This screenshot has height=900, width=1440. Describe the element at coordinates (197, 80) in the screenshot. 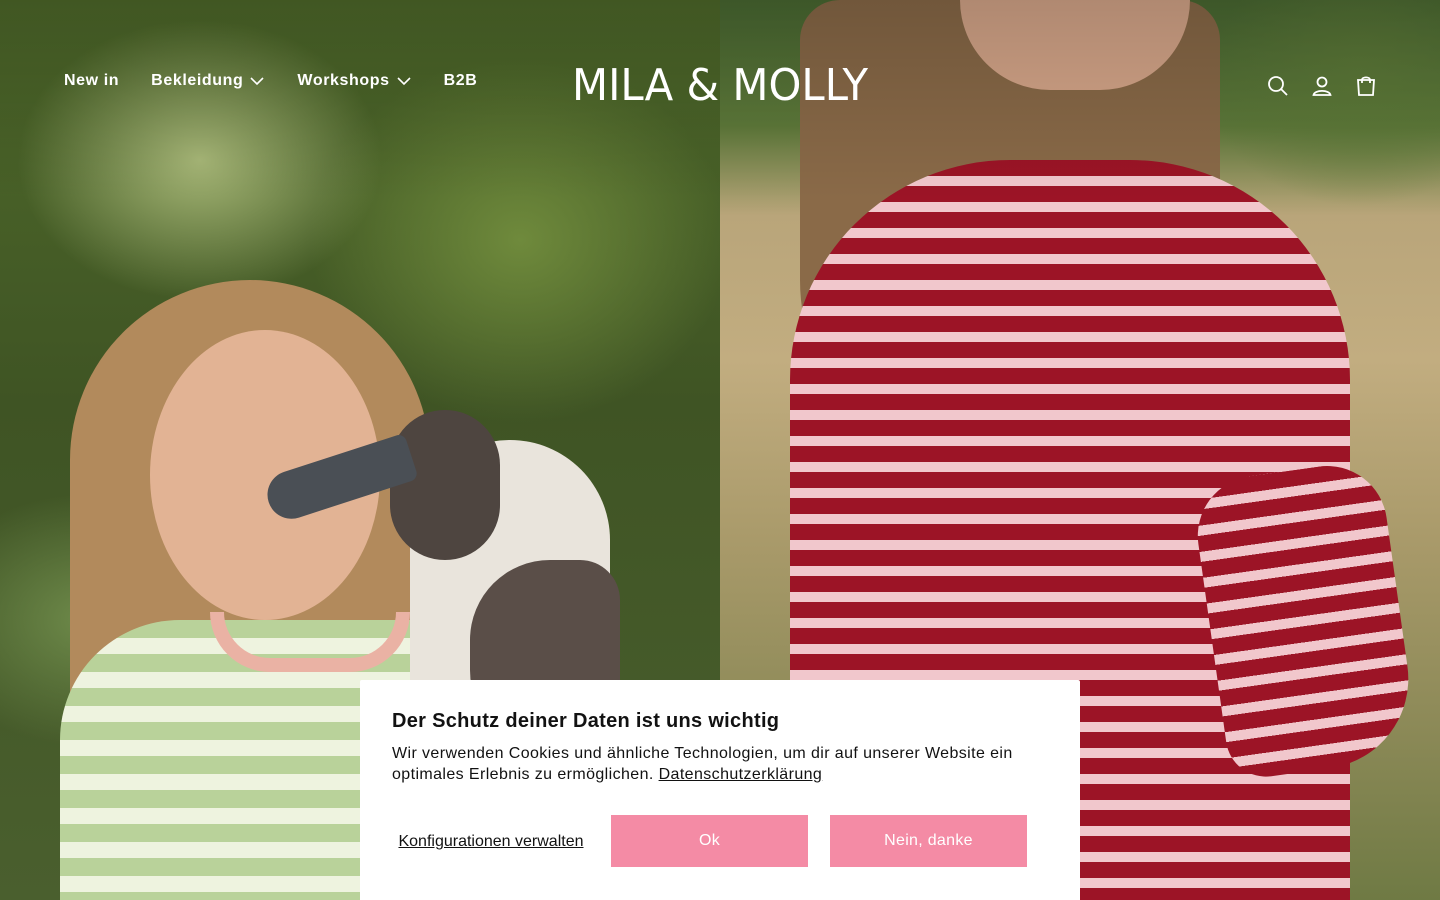

I see `nav-label: Bekleidung` at that location.